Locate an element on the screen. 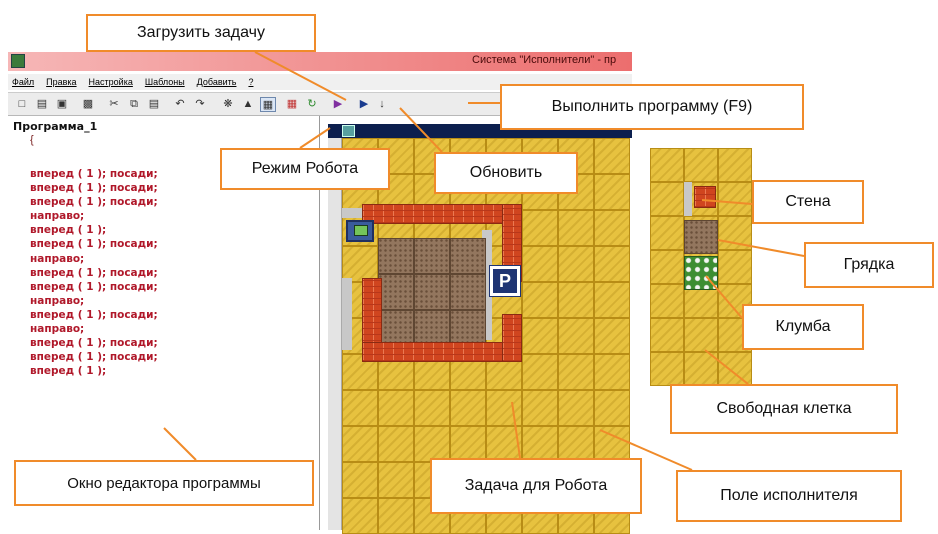 This screenshot has width=938, height=534. leader-editor-window is located at coordinates (180, 444).